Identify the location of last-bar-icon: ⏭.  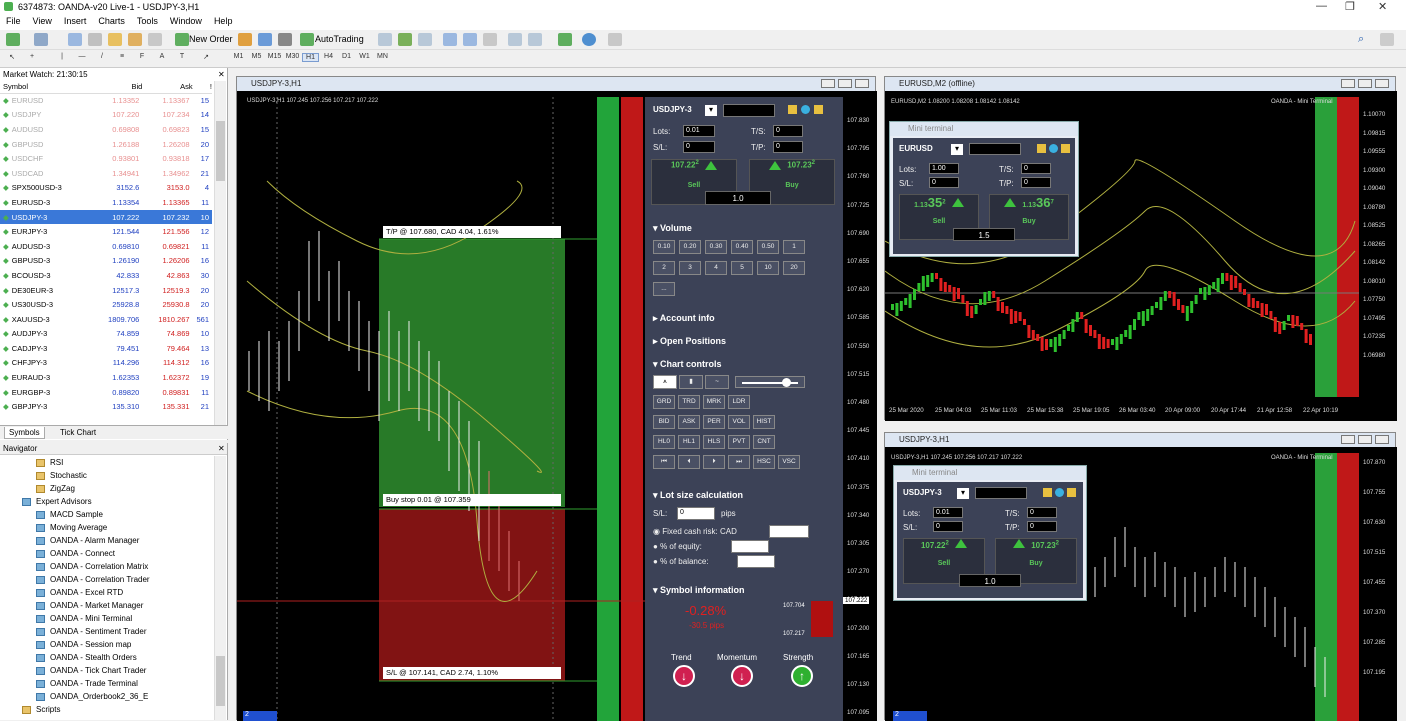
(739, 462).